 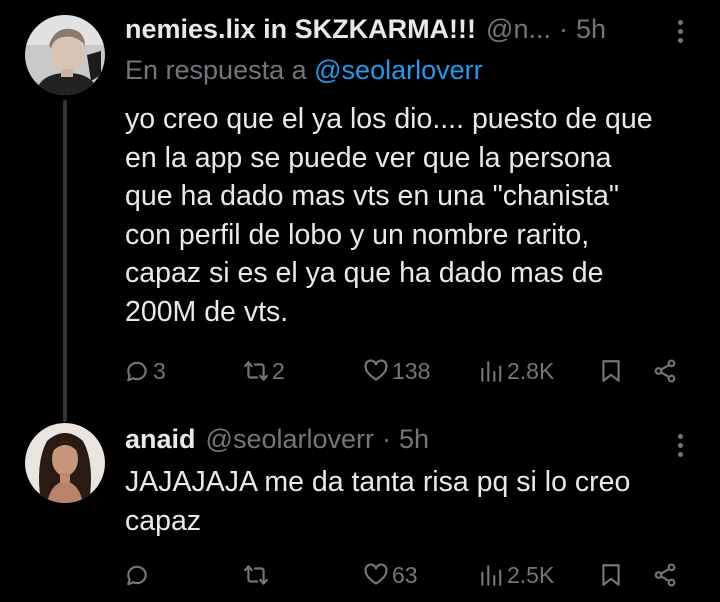 I want to click on views-button: 2.5K, so click(x=516, y=575).